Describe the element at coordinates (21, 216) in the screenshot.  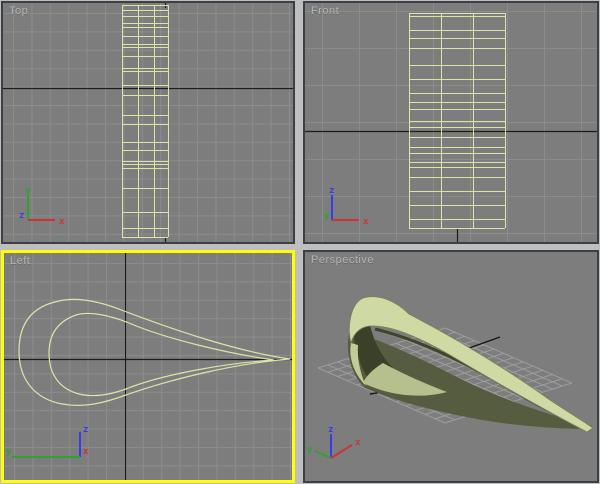
I see `top-axis-z-label: z` at that location.